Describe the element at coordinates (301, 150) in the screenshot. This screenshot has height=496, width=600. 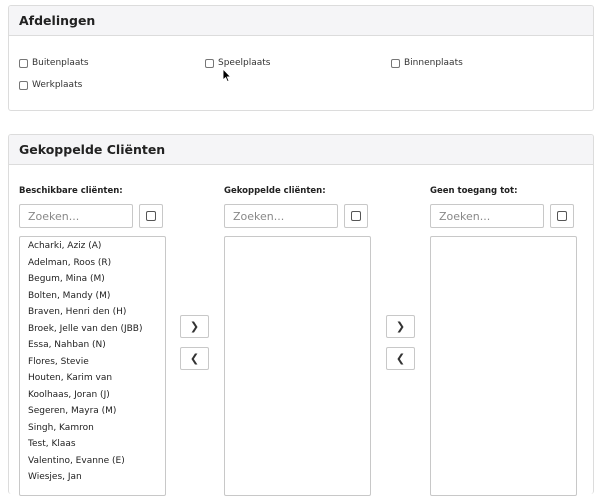
I see `clients-title: Gekoppelde Cliënten` at that location.